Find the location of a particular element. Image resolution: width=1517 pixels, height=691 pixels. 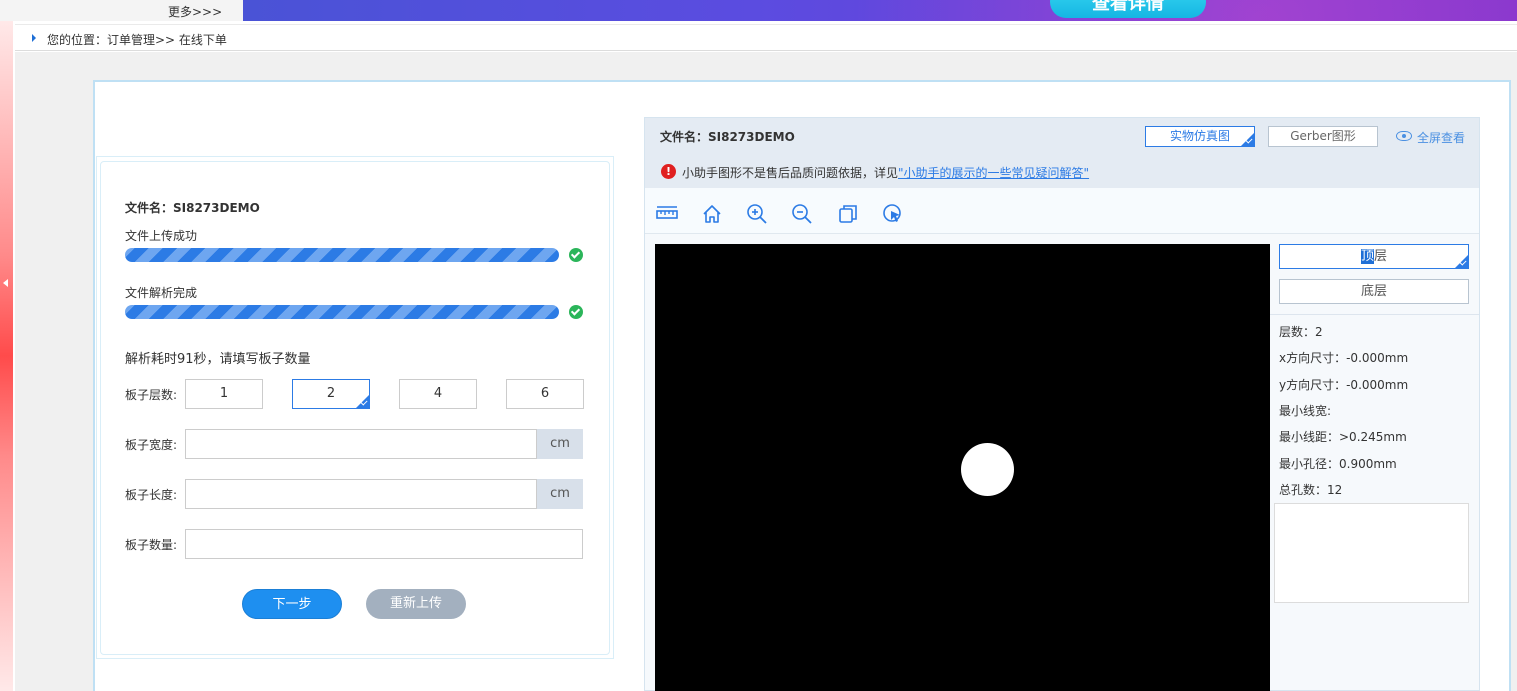

warning-icon: ! is located at coordinates (668, 171).